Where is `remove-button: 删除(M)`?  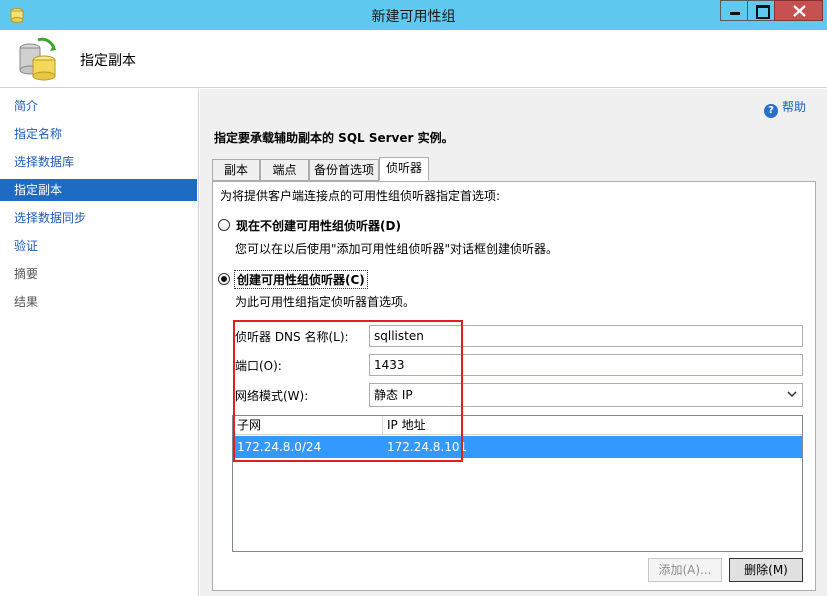
remove-button: 删除(M) is located at coordinates (766, 570).